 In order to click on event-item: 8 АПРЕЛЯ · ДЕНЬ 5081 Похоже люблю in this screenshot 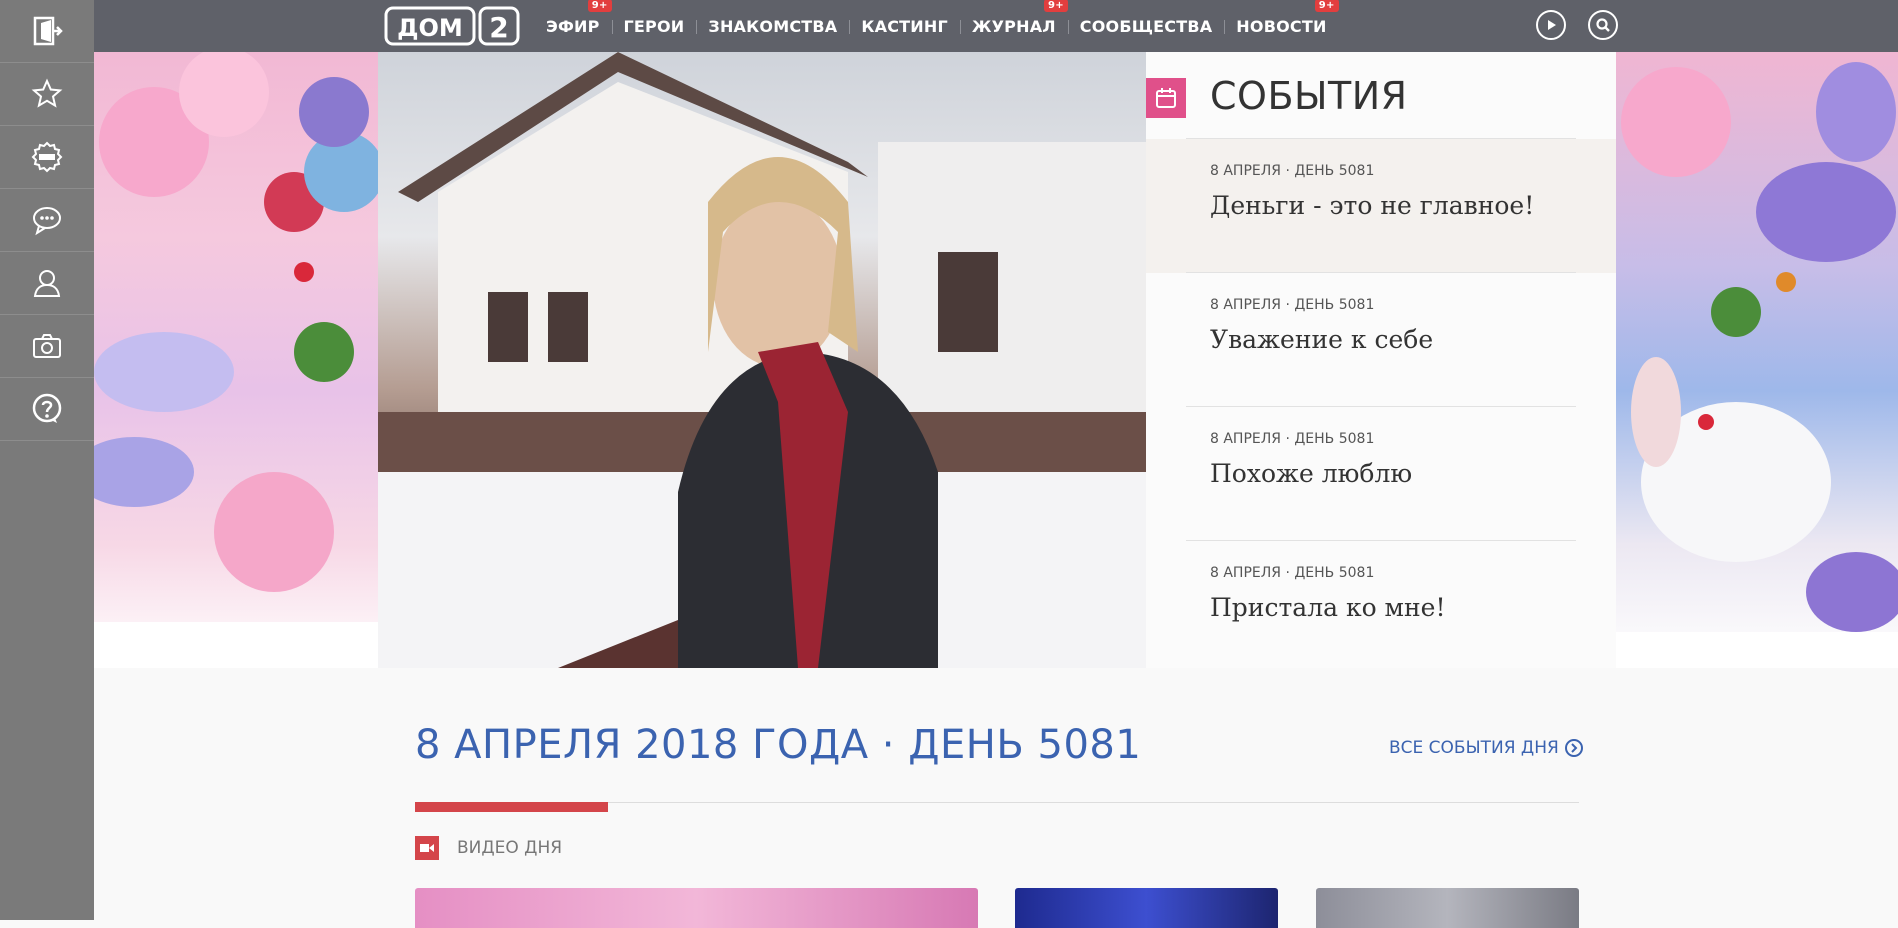, I will do `click(1381, 474)`.